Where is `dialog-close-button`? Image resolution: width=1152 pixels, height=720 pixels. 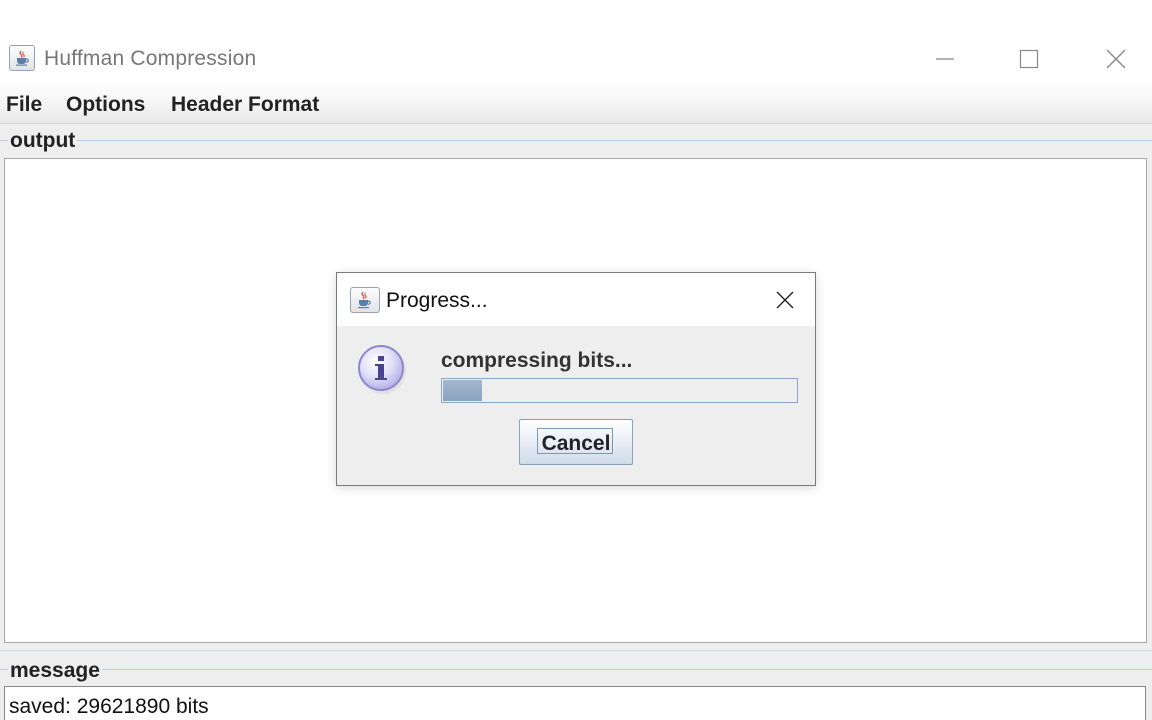 dialog-close-button is located at coordinates (785, 300).